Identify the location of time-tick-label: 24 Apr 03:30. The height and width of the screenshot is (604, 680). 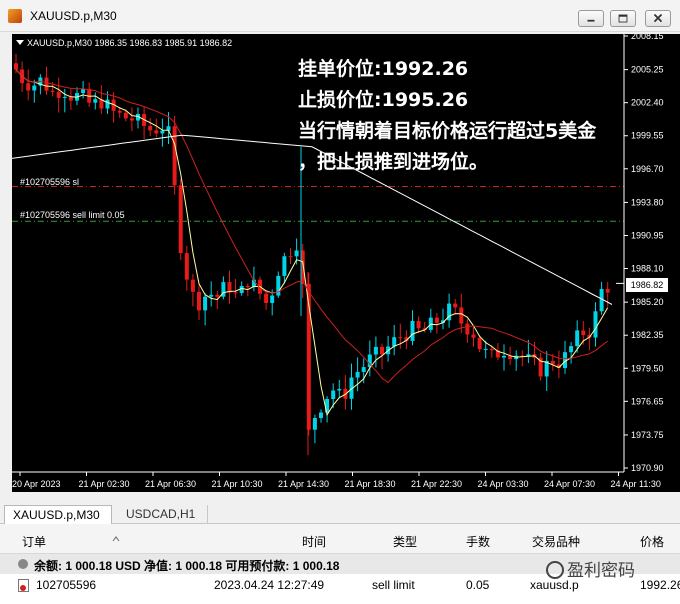
(503, 484).